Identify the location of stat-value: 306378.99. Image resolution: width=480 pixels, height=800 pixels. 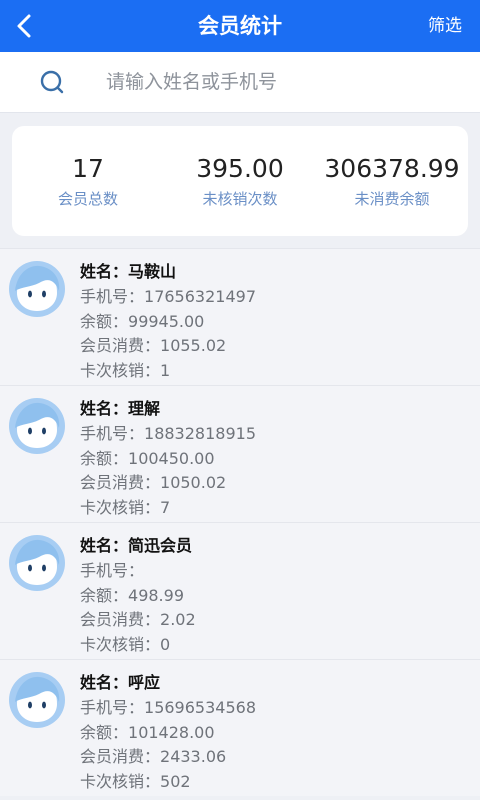
(392, 168).